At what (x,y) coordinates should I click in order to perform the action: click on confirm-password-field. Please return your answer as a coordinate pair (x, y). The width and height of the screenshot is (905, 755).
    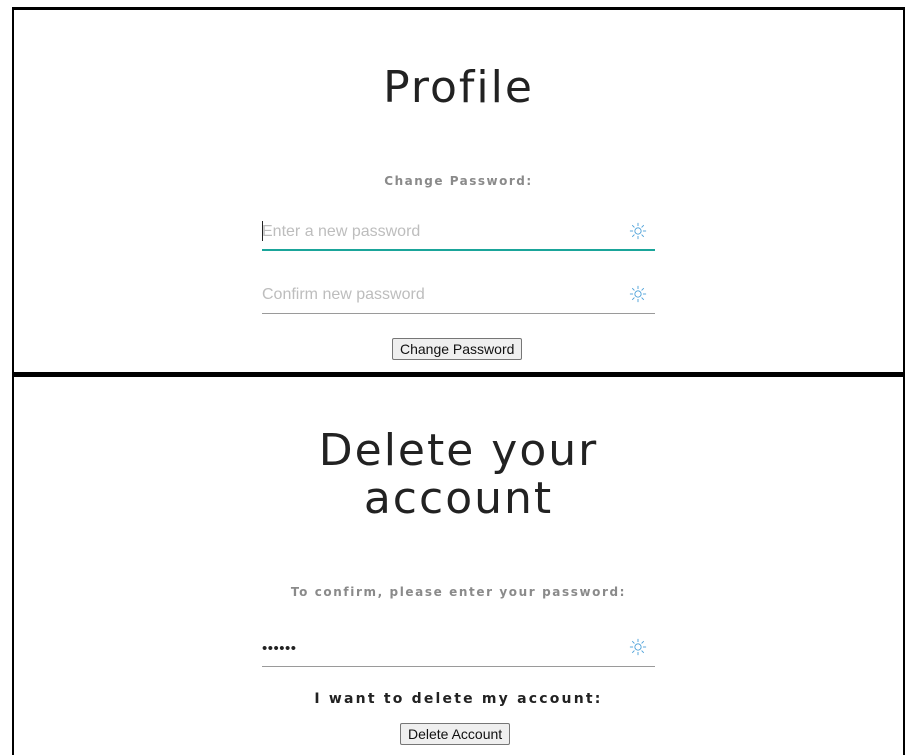
    Looking at the image, I should click on (458, 294).